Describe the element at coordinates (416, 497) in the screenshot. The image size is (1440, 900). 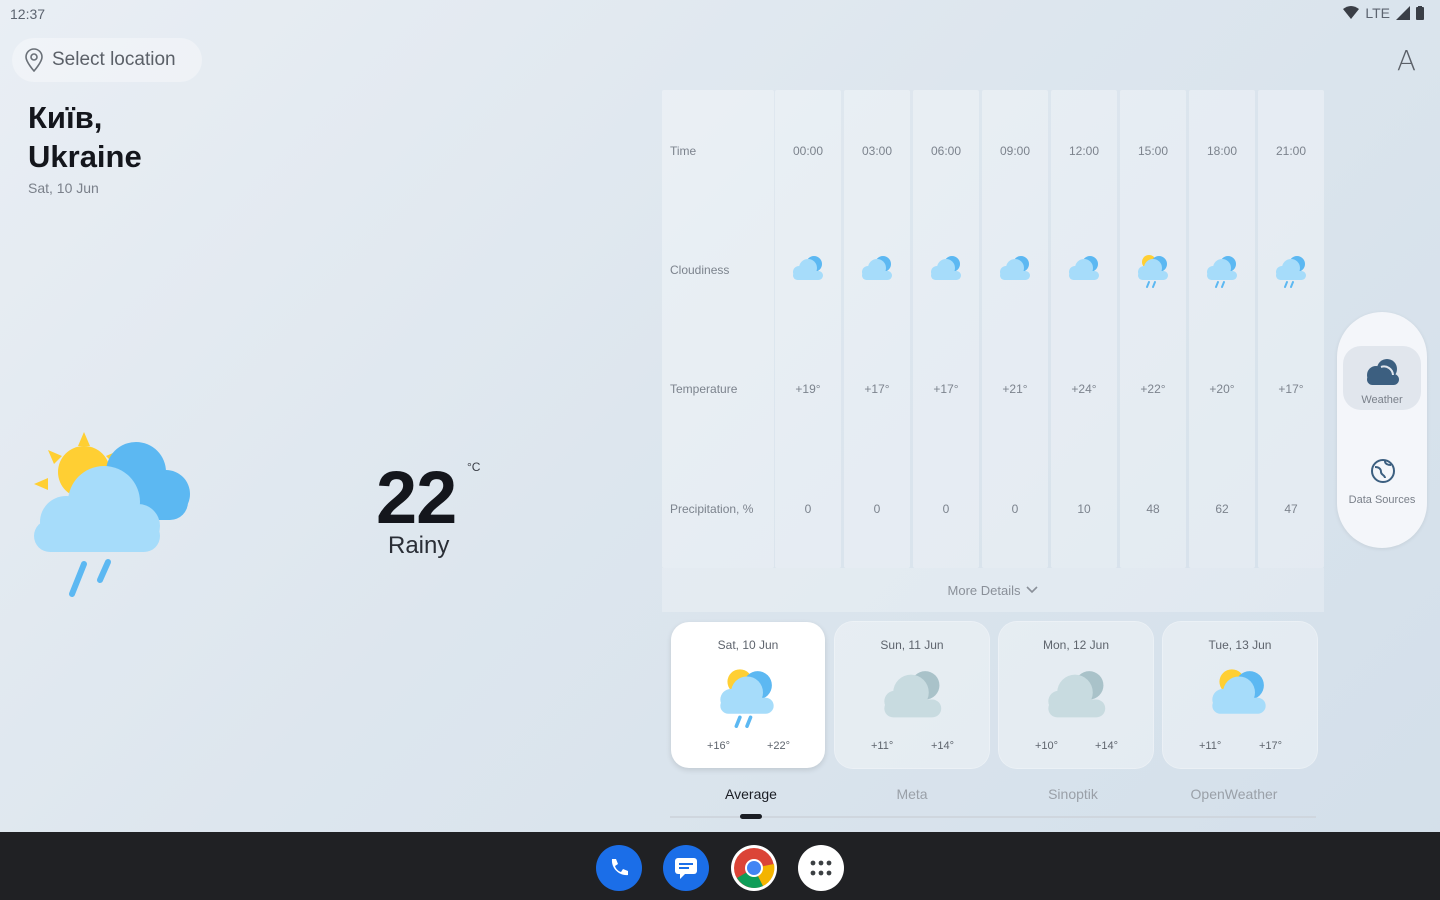
I see `current-temperature: 22` at that location.